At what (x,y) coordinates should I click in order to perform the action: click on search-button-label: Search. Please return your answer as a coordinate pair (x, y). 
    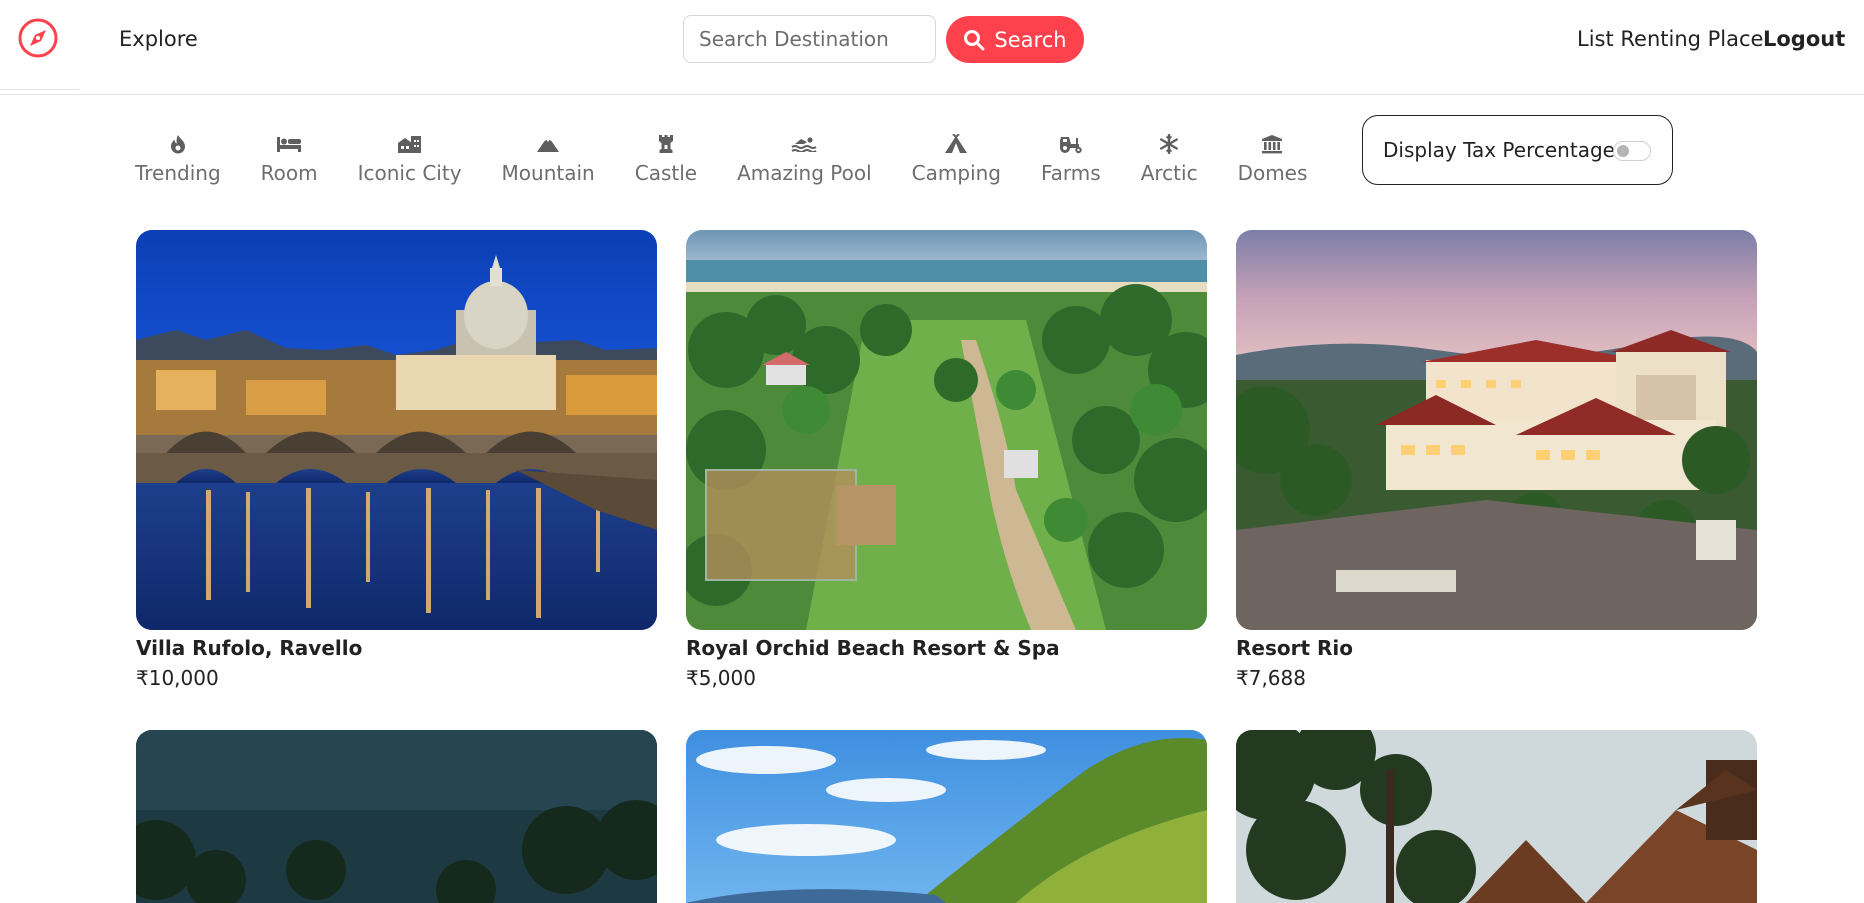
    Looking at the image, I should click on (1030, 39).